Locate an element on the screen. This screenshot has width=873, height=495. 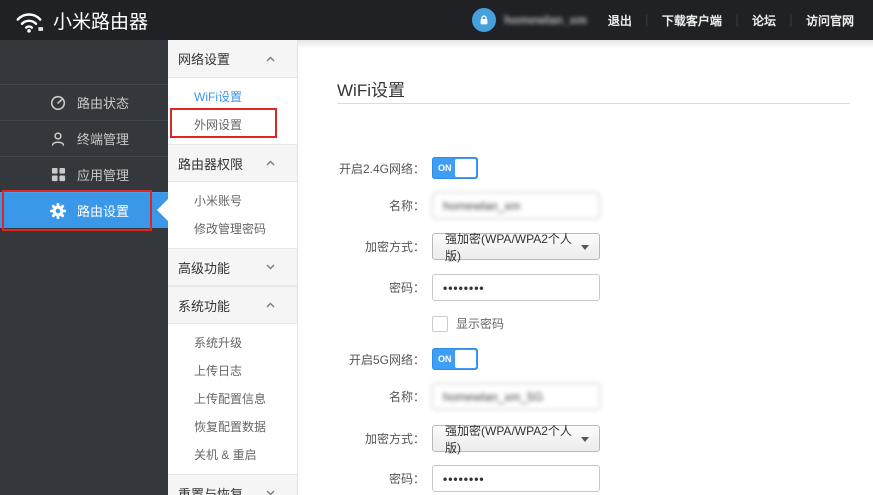
submenu-item-label: 关机 & 重启 is located at coordinates (225, 454).